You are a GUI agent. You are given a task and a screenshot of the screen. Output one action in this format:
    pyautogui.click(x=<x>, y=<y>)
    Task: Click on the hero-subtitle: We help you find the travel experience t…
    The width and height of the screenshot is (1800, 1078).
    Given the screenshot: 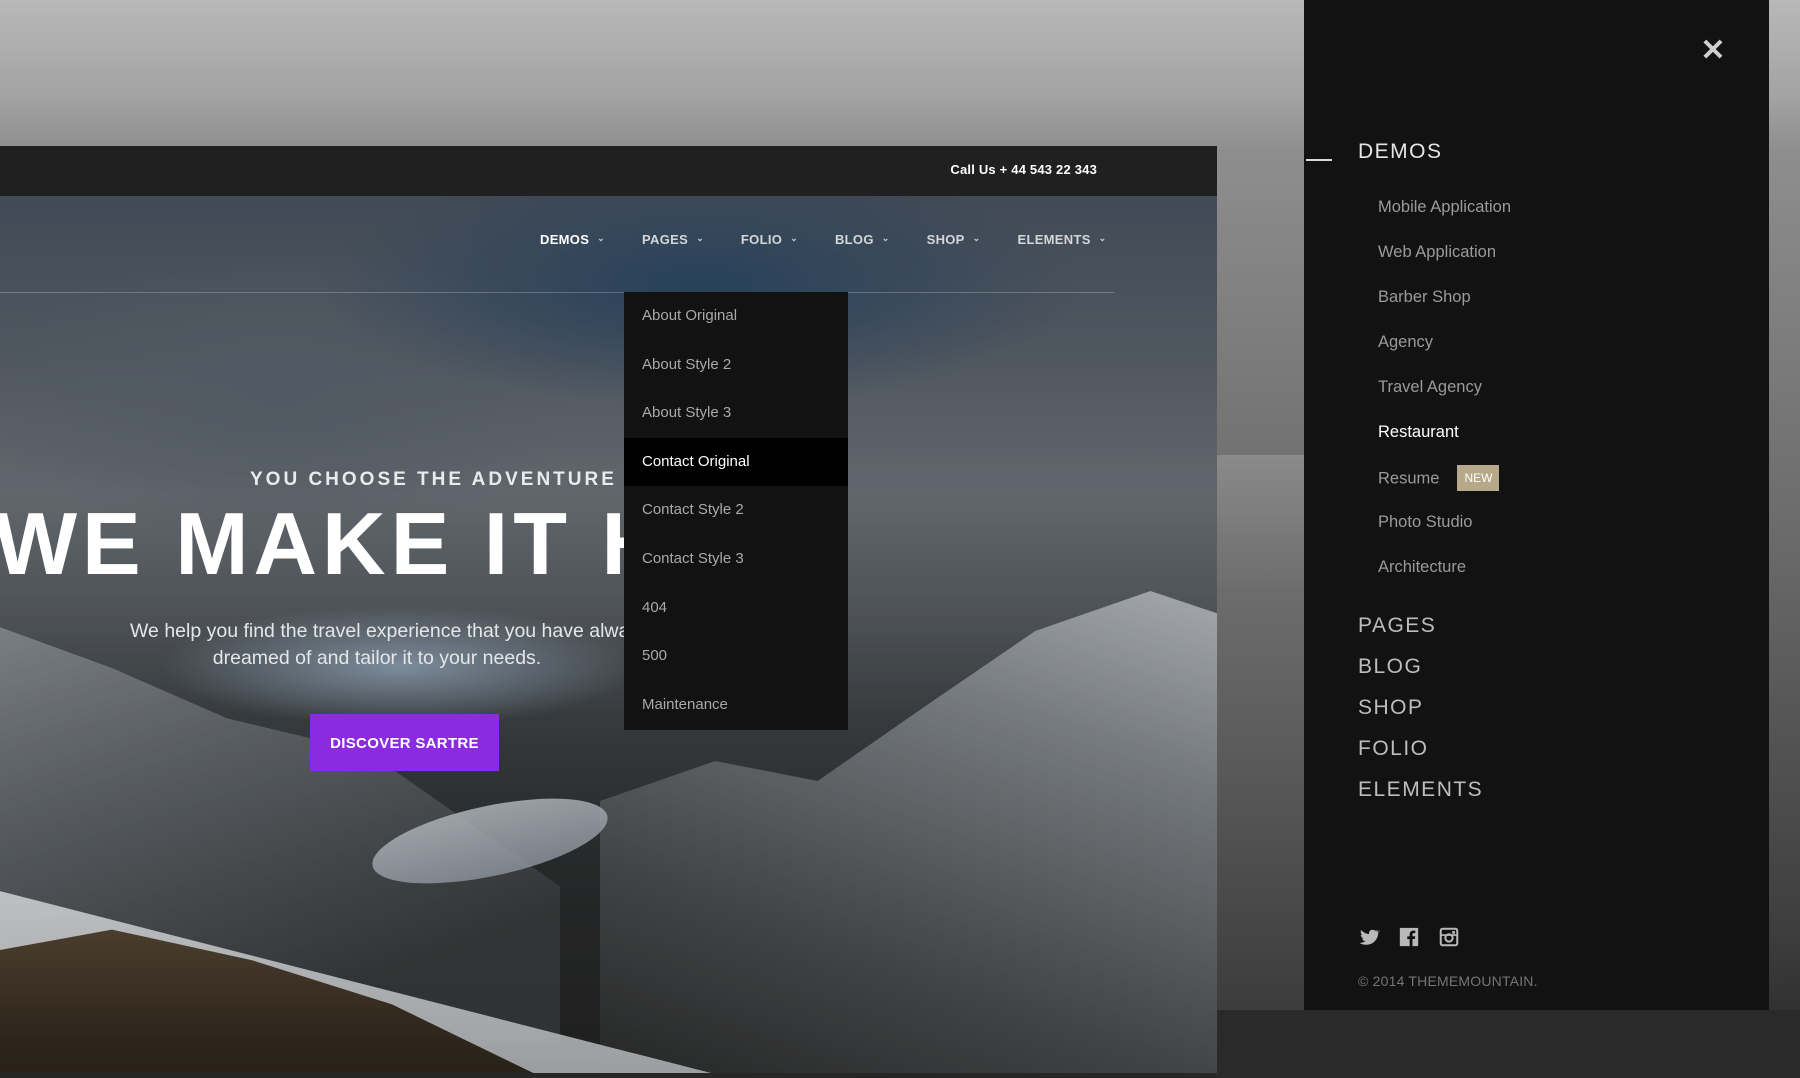 What is the action you would take?
    pyautogui.click(x=377, y=645)
    